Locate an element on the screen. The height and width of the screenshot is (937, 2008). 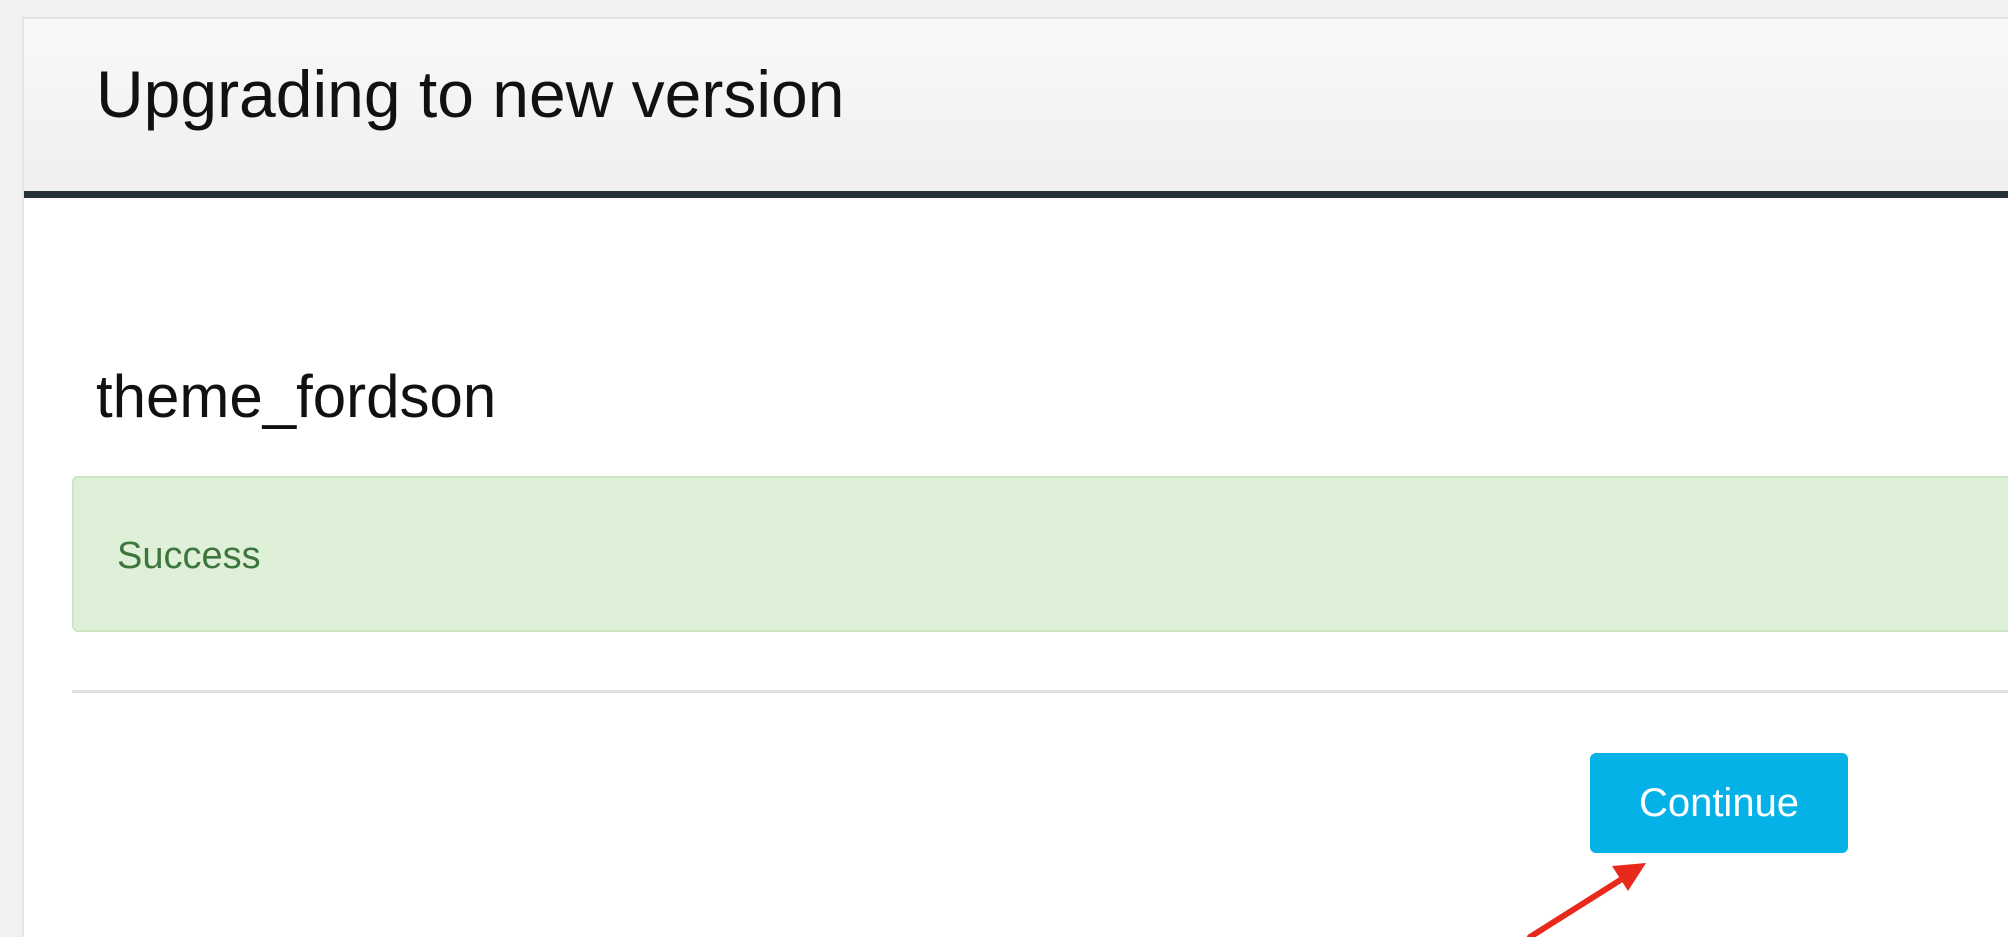
divider is located at coordinates (1040, 691).